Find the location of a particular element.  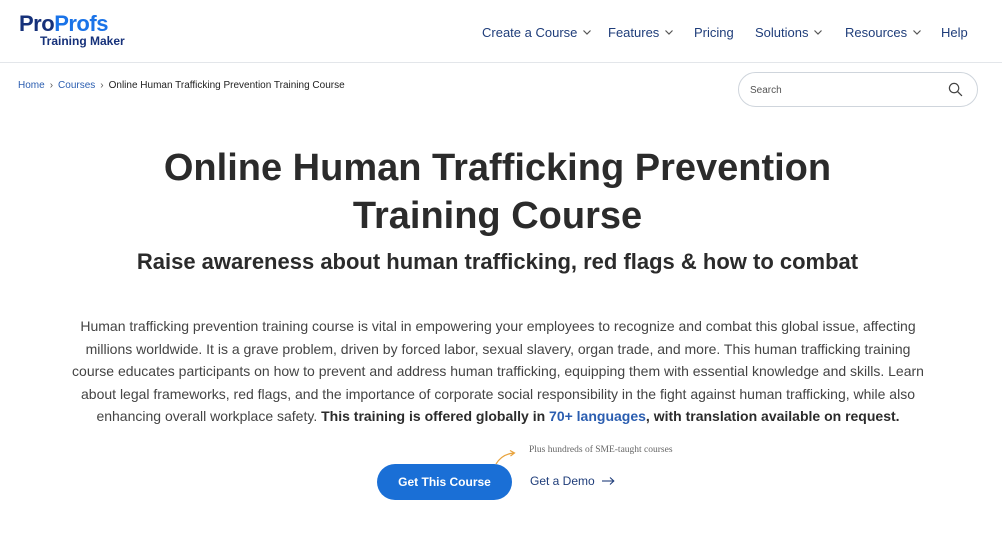

logo-profs-text: Profs is located at coordinates (81, 23).